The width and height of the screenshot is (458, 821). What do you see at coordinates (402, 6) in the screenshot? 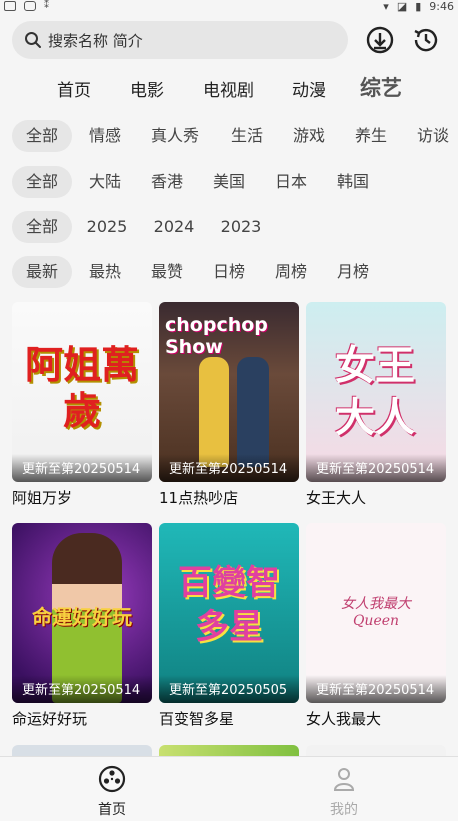
I see `no-sim-icon: ◪` at bounding box center [402, 6].